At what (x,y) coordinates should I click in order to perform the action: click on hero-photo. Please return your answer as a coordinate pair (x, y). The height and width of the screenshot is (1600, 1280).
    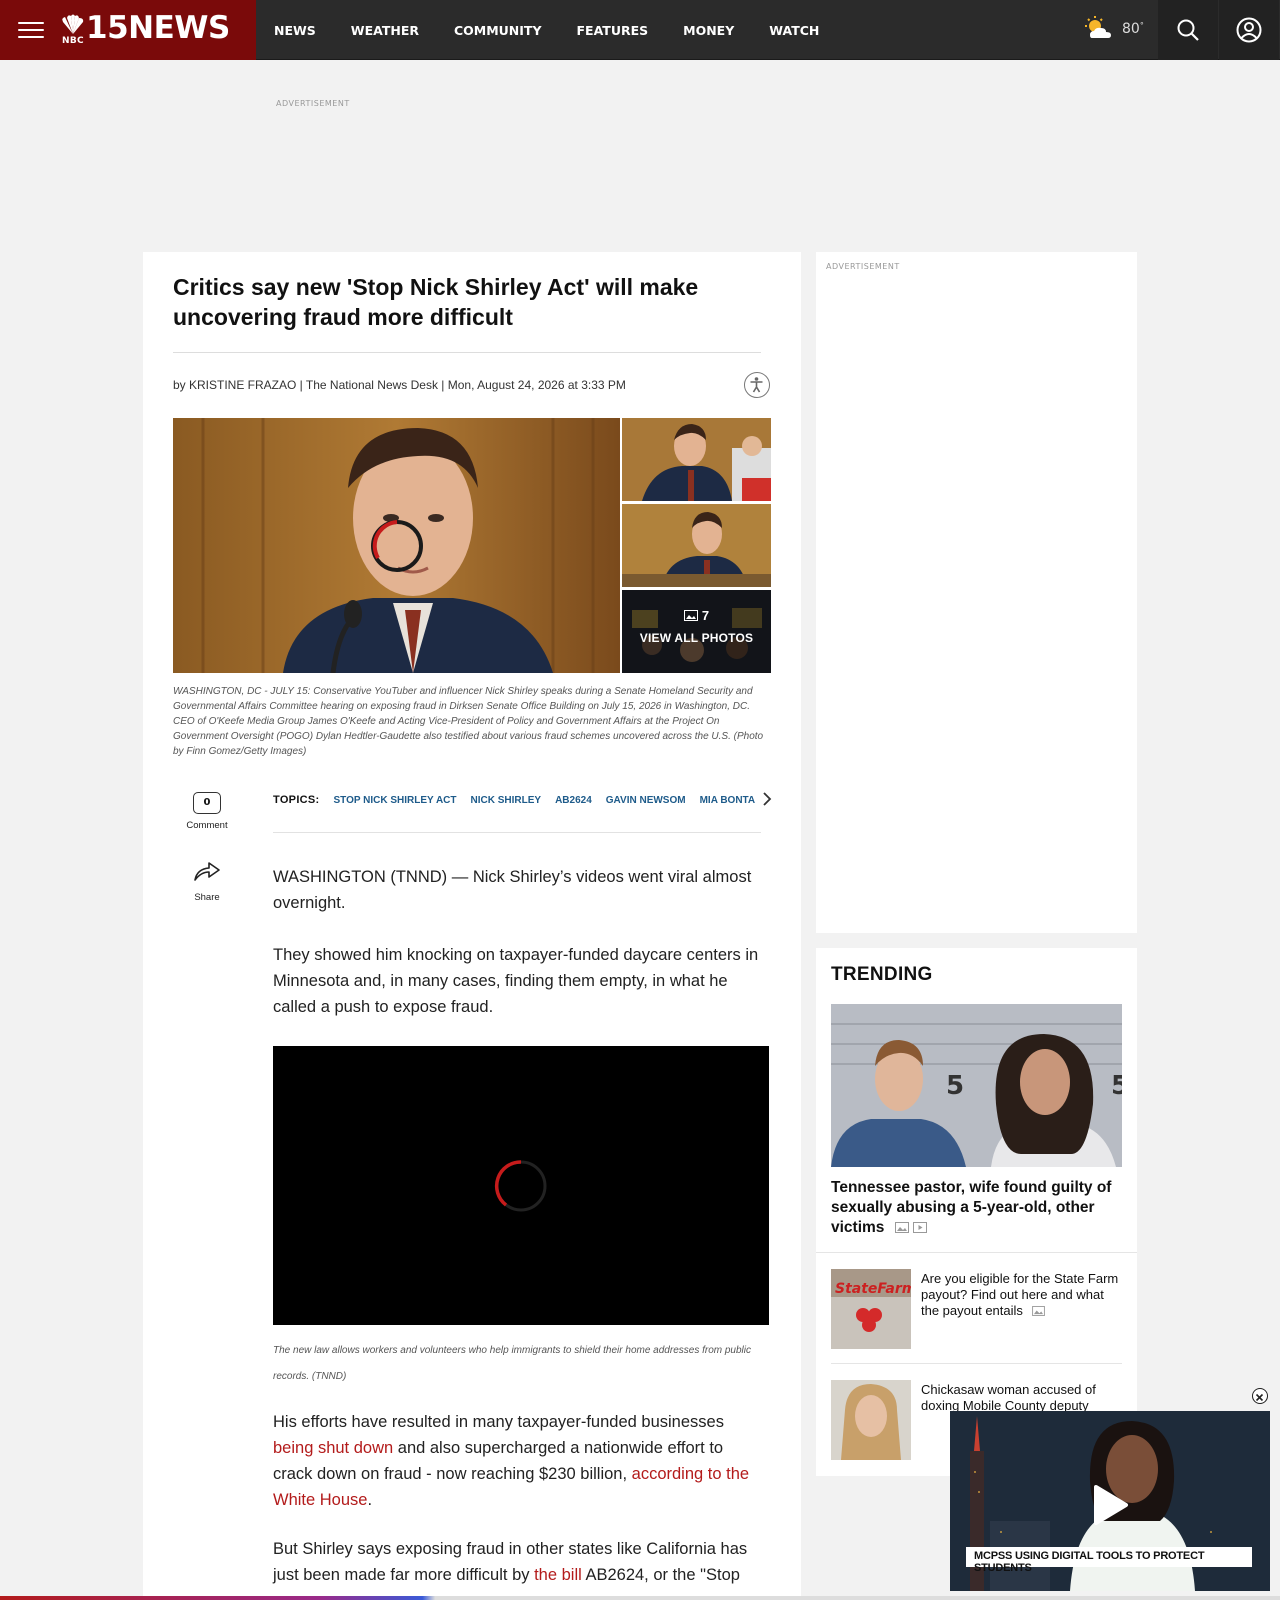
    Looking at the image, I should click on (396, 545).